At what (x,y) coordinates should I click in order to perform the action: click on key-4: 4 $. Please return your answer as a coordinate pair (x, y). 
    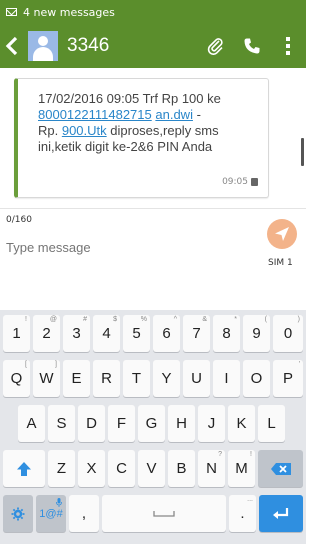
    Looking at the image, I should click on (106, 333).